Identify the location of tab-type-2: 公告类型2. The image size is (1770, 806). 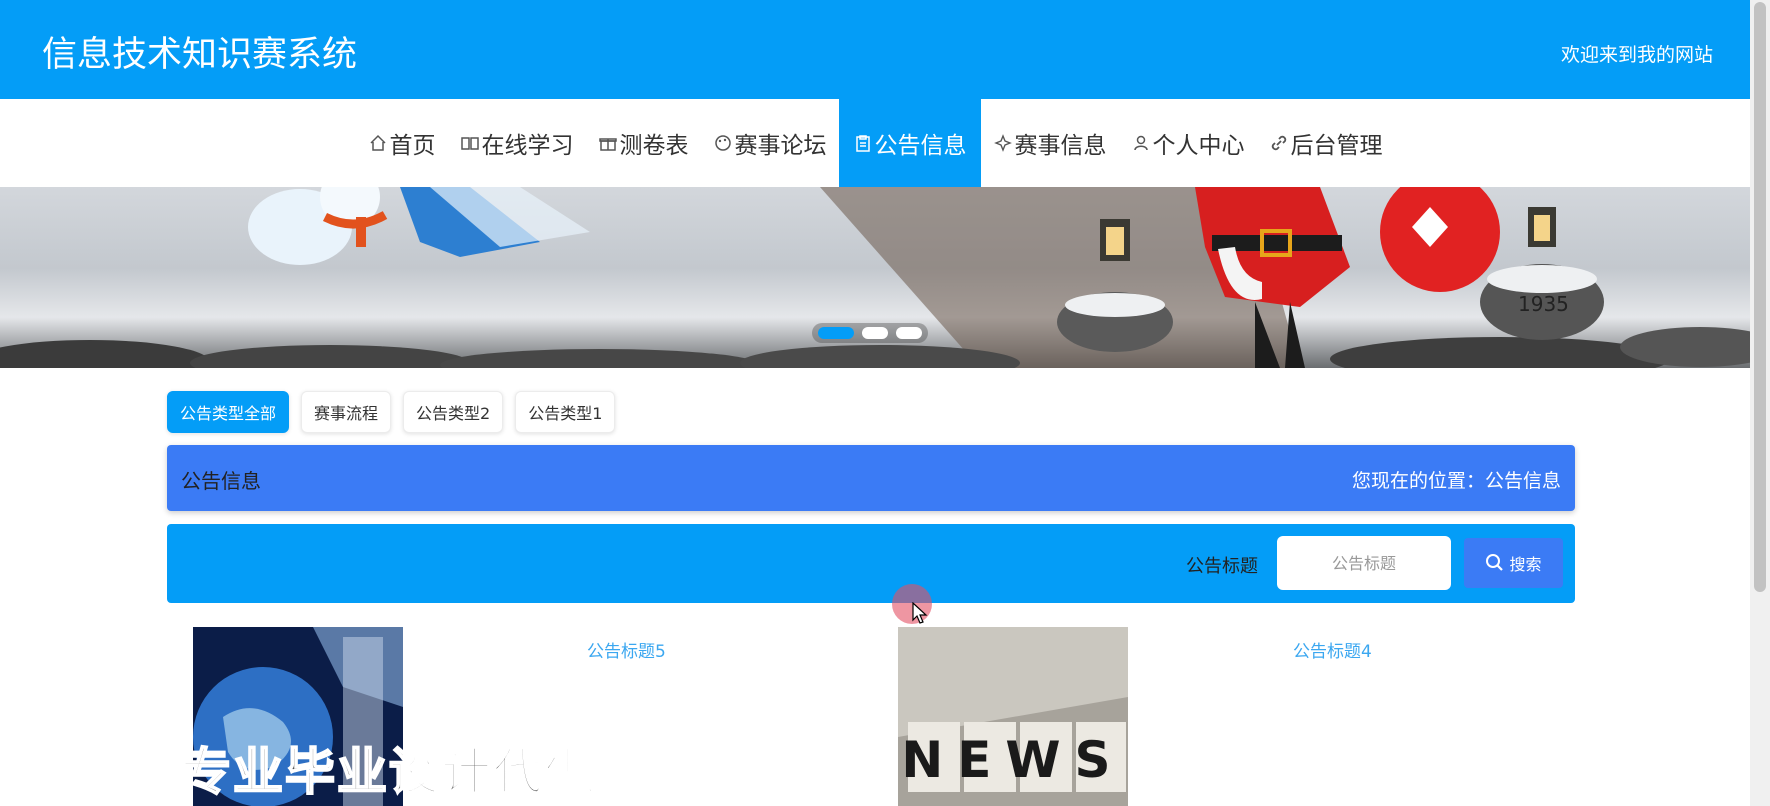
(453, 412).